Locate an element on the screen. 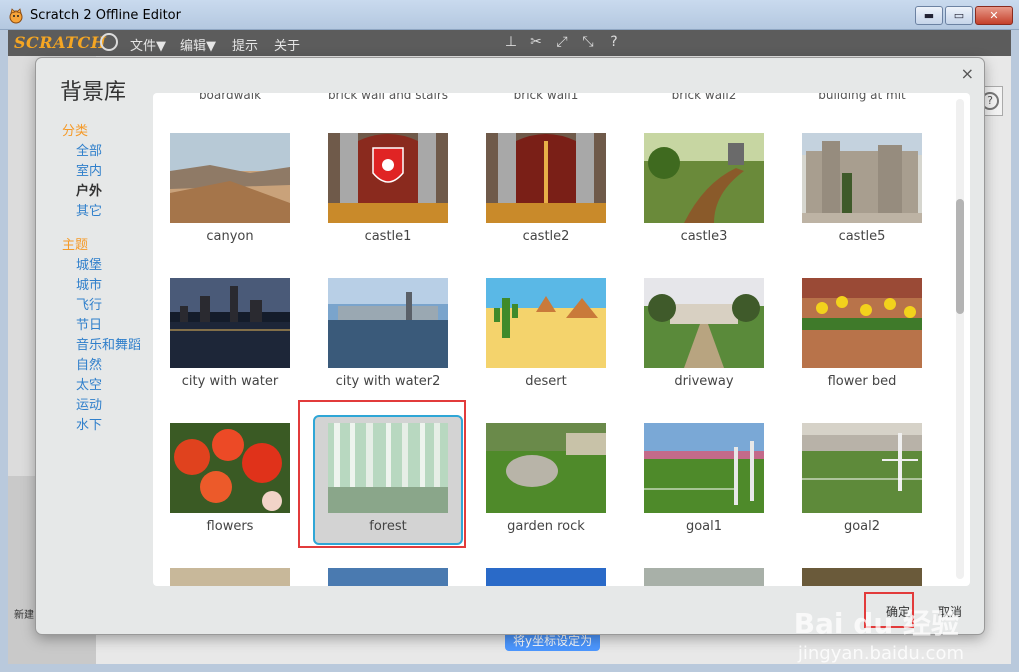 The image size is (1019, 672). backdrop-tile-canyon: canyon is located at coordinates (230, 190).